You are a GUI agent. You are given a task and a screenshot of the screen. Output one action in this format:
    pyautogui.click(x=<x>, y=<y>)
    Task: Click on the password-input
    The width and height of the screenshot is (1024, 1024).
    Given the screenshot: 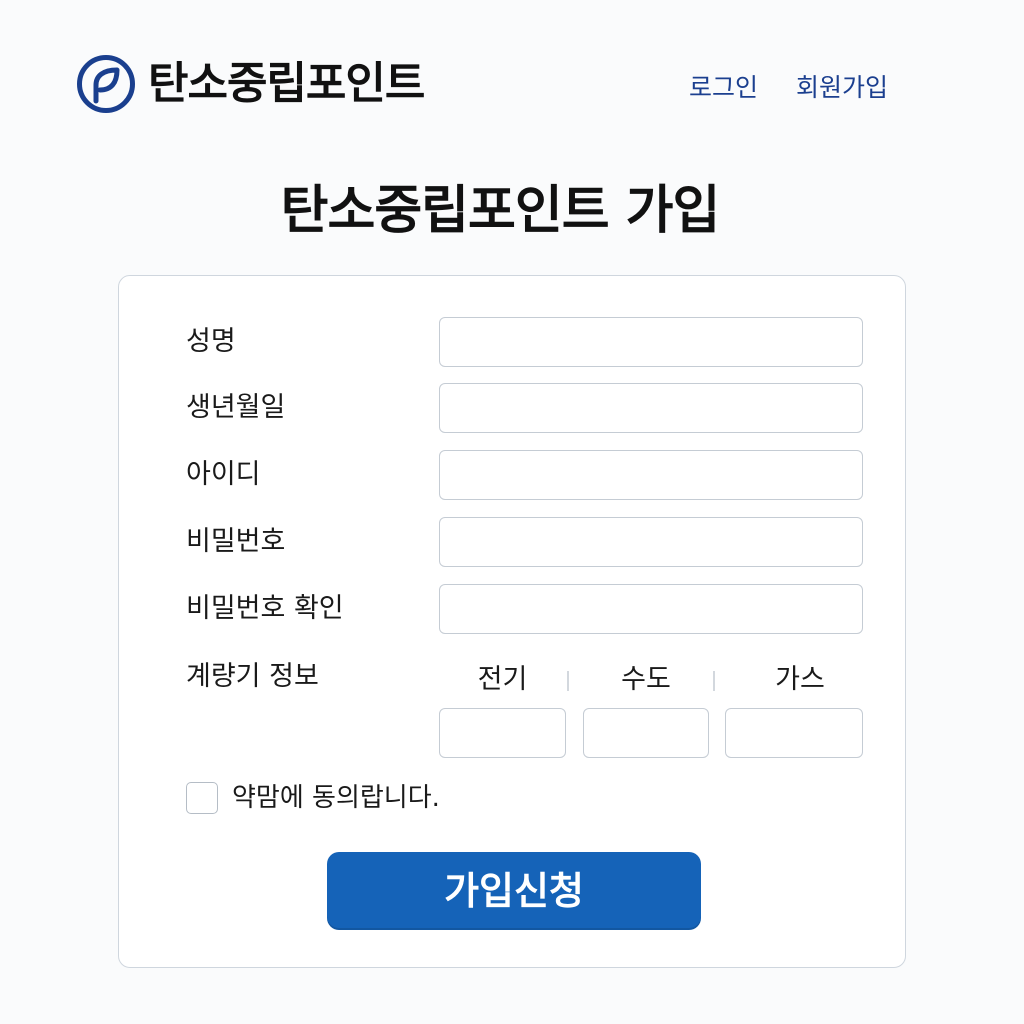 What is the action you would take?
    pyautogui.click(x=651, y=542)
    